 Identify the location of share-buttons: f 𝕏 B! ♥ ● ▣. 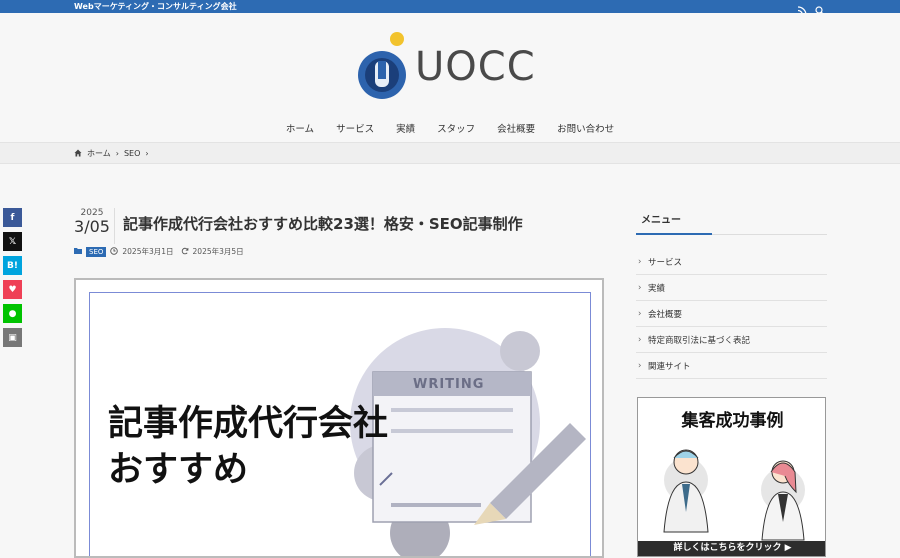
(12, 280).